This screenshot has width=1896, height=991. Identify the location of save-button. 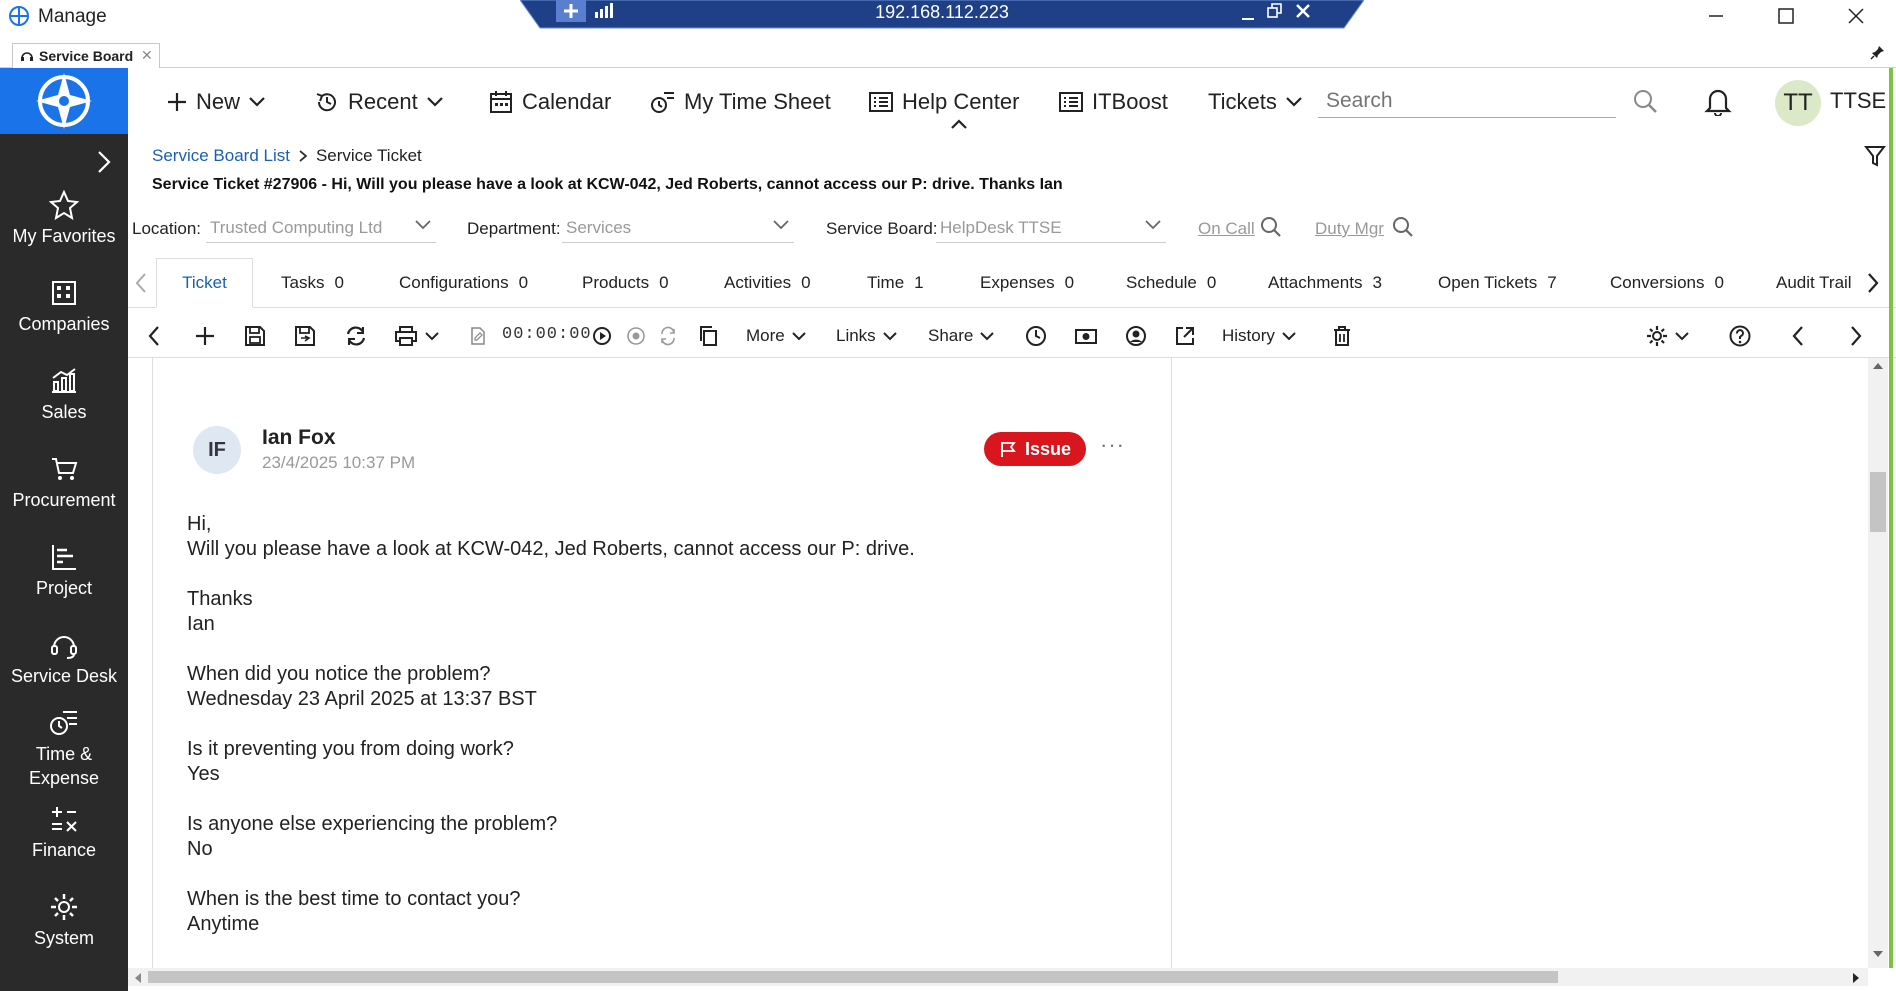
(255, 336).